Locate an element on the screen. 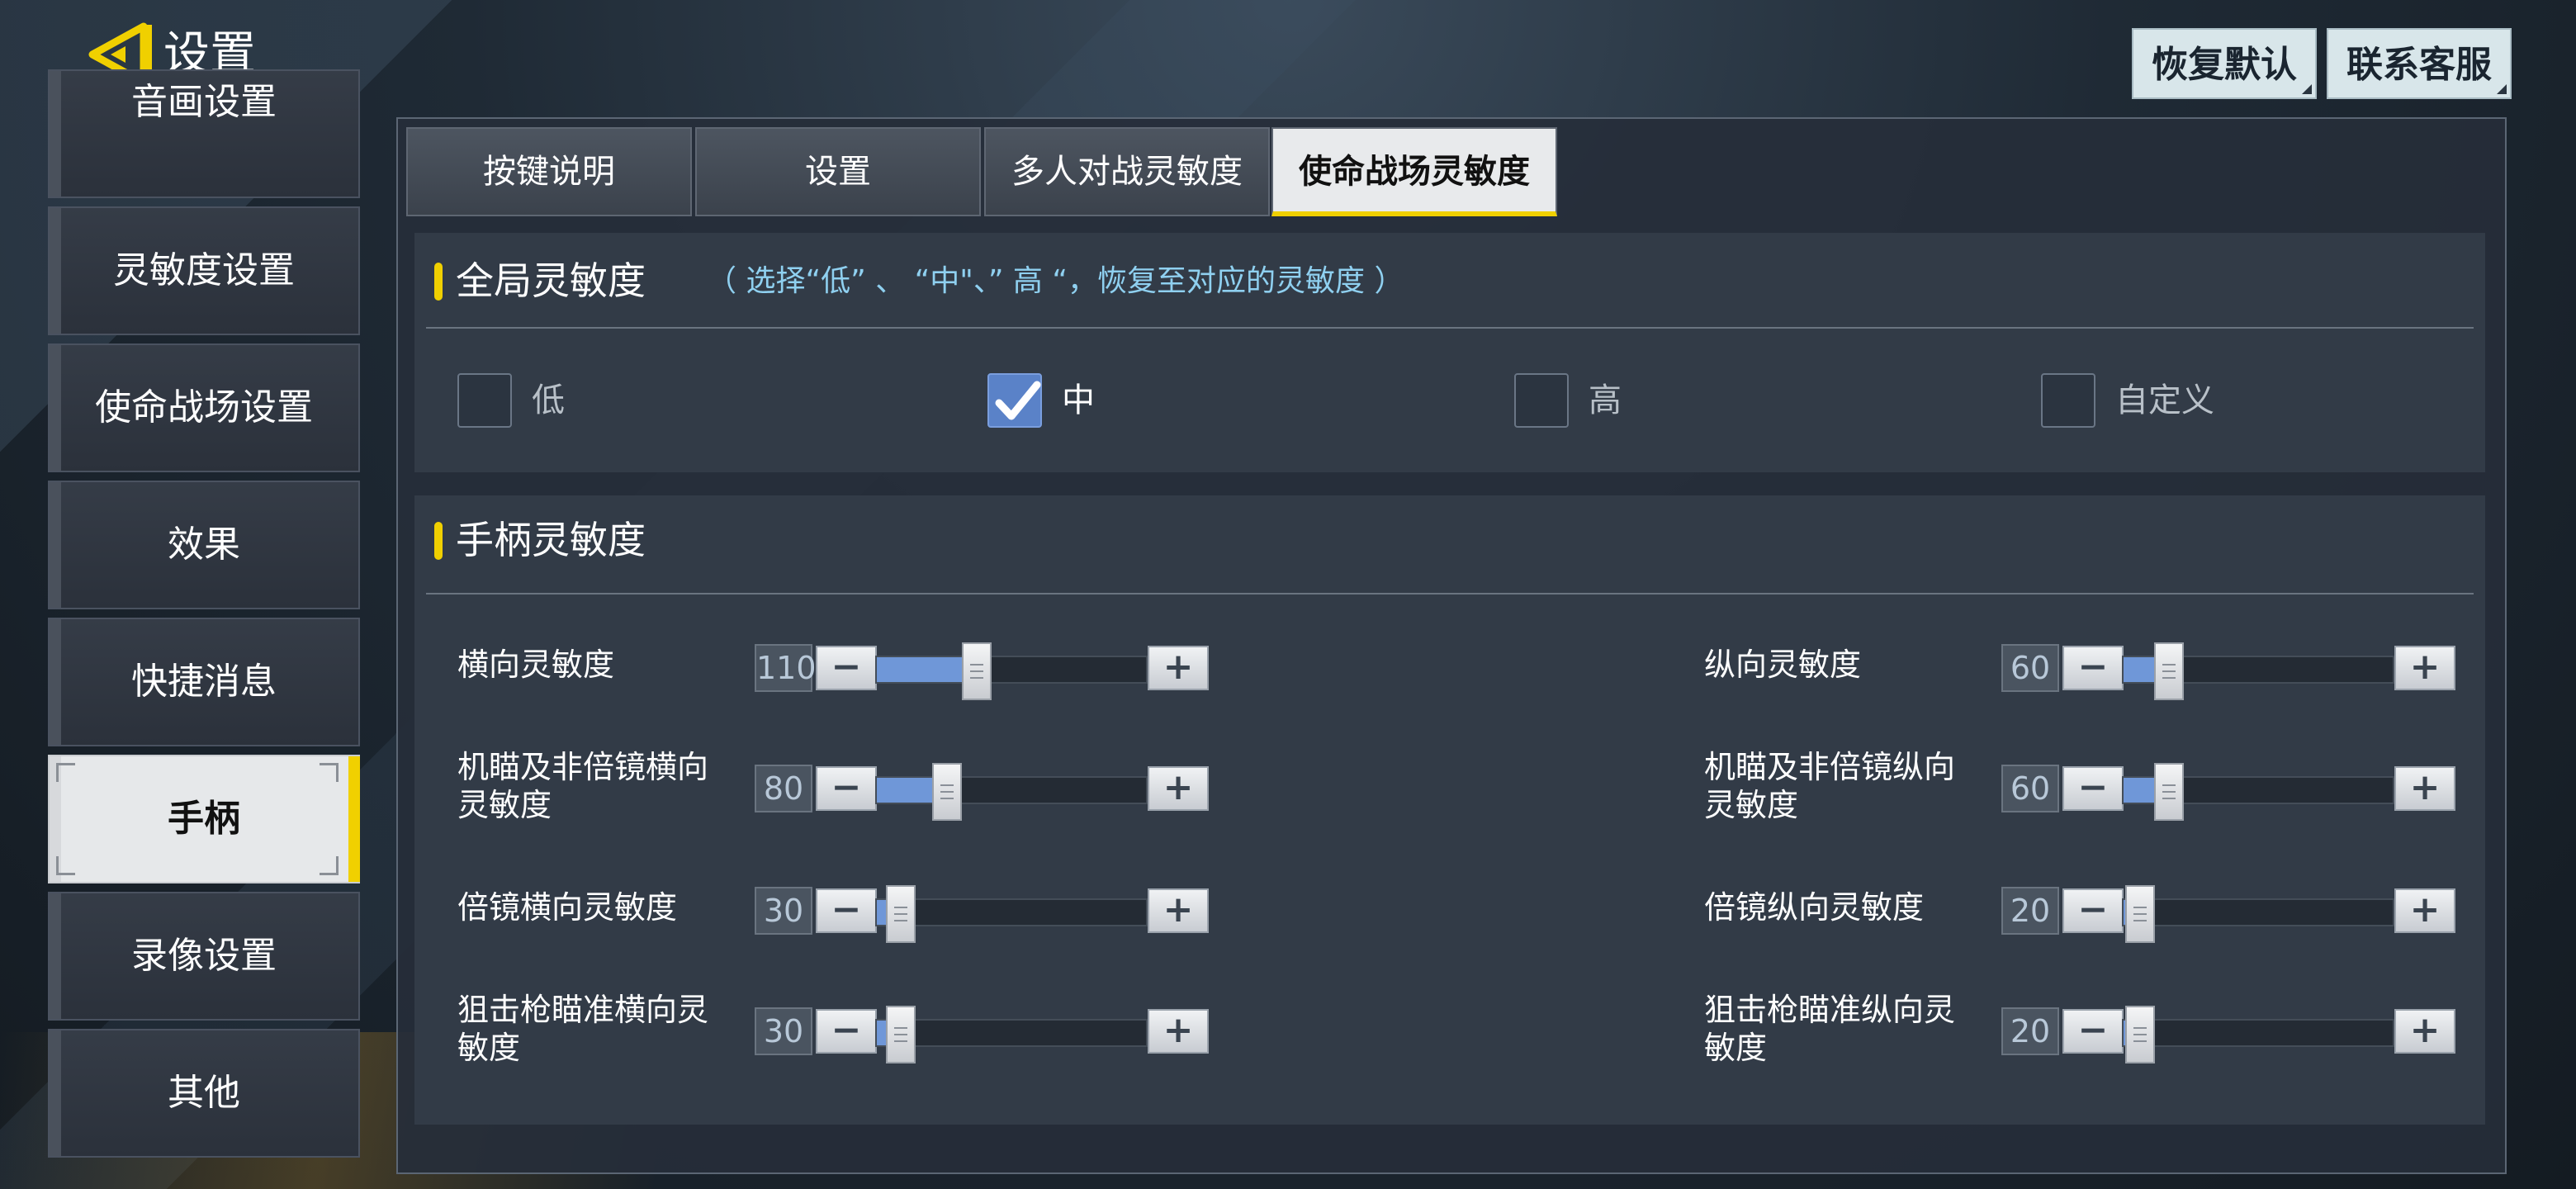 The image size is (2576, 1189). tab-label: 使命战场灵敏度 is located at coordinates (1414, 172).